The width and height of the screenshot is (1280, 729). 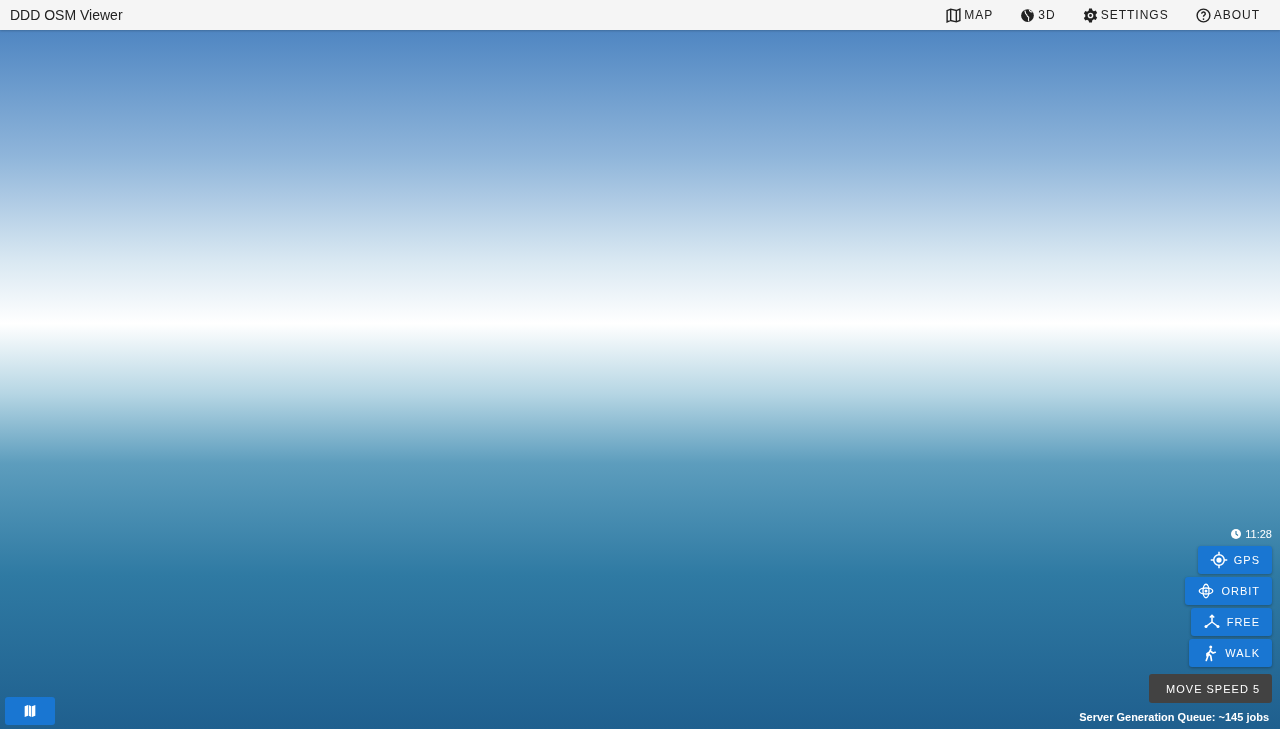 I want to click on nav-button: 3D, so click(x=1037, y=15).